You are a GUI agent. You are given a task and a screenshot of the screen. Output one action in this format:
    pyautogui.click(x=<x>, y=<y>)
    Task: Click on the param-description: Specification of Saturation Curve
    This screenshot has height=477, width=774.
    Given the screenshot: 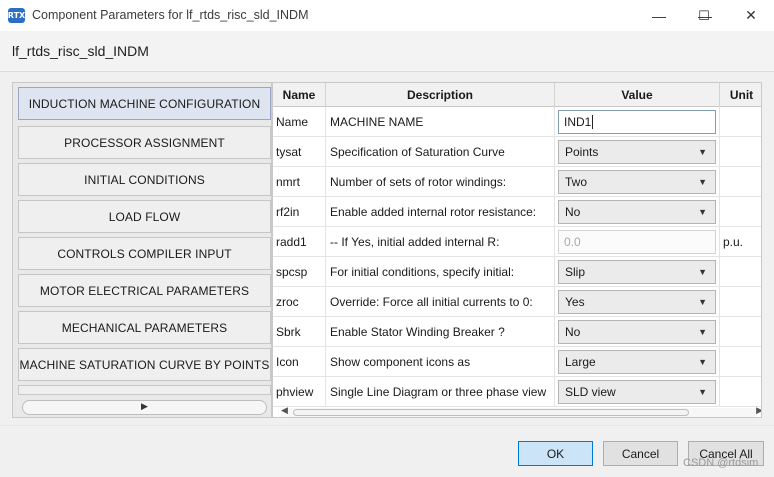 What is the action you would take?
    pyautogui.click(x=440, y=152)
    